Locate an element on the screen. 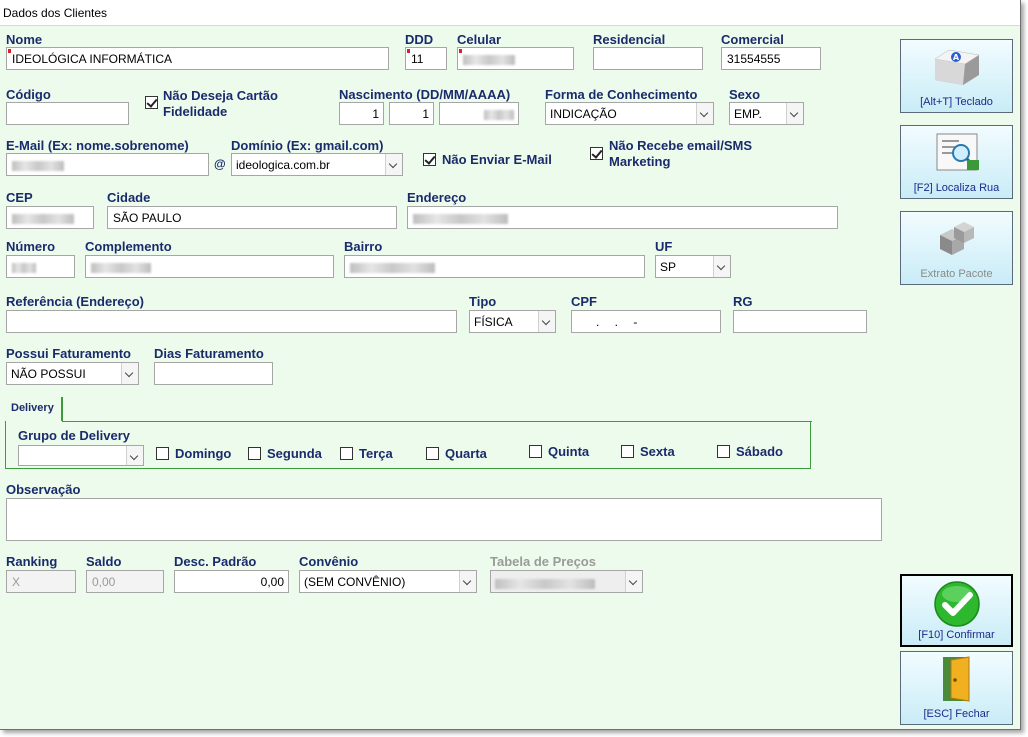 This screenshot has width=1028, height=737. quarta-checkbox is located at coordinates (432, 453).